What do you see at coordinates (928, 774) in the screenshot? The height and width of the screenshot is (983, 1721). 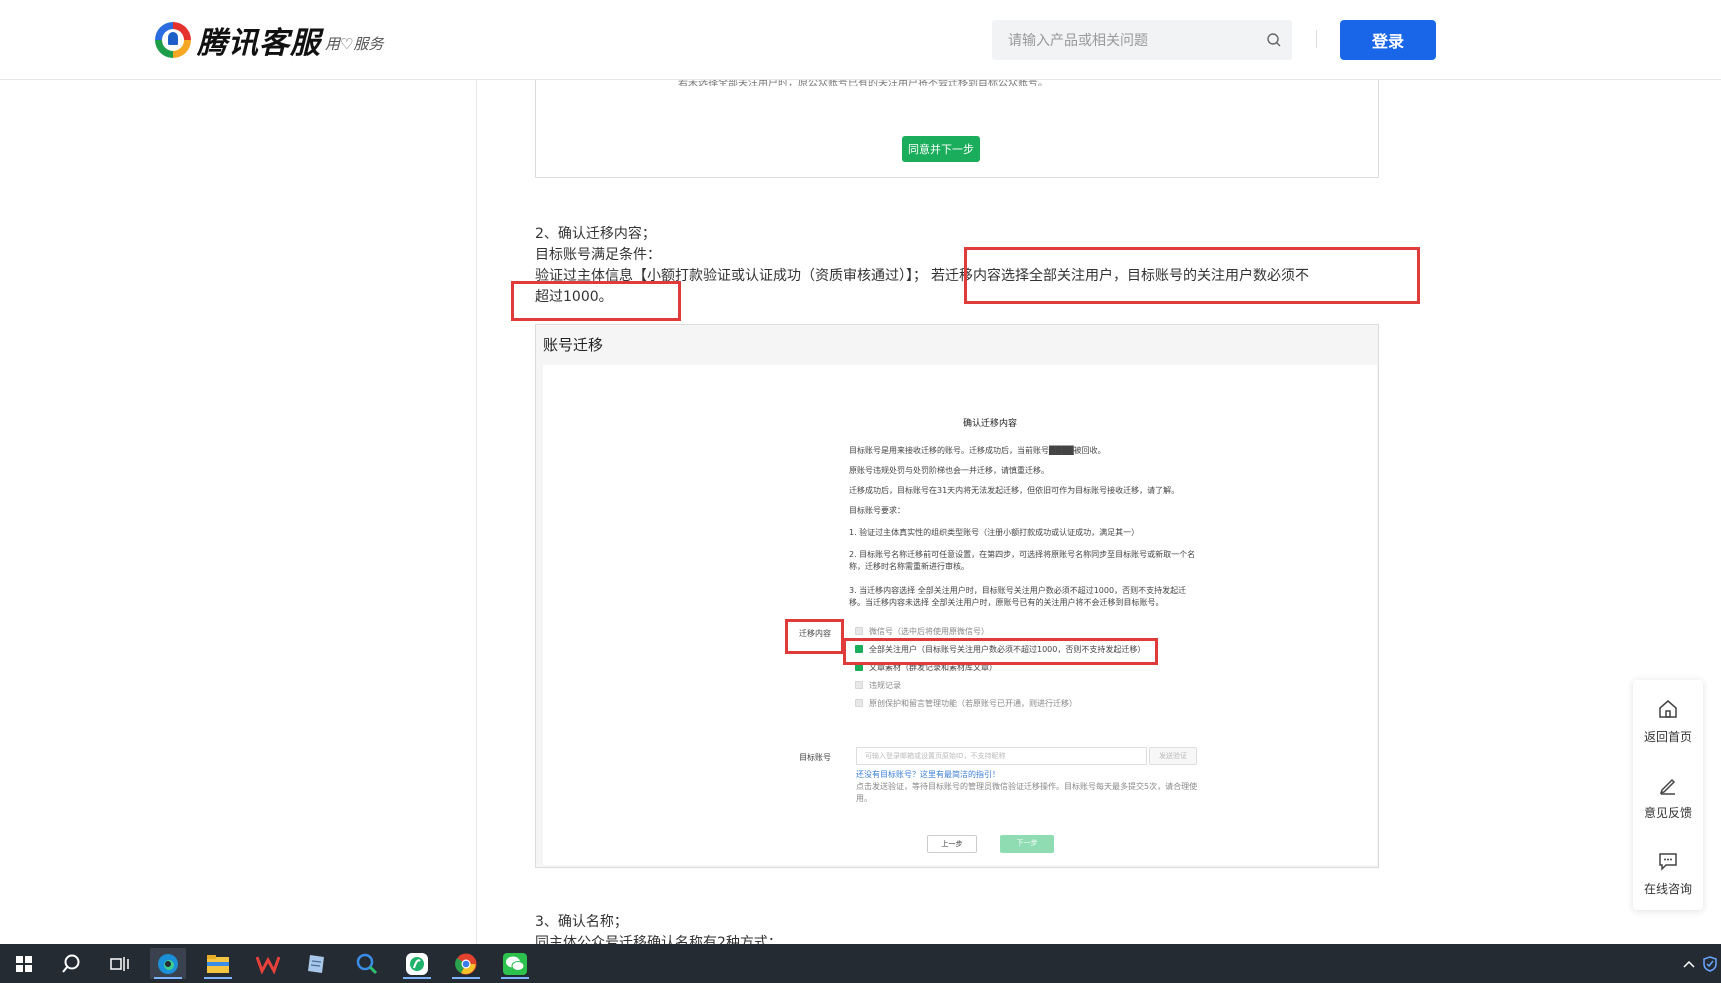 I see `no-target-account-link: 还没有目标账号？这里有最简洁的指引！` at bounding box center [928, 774].